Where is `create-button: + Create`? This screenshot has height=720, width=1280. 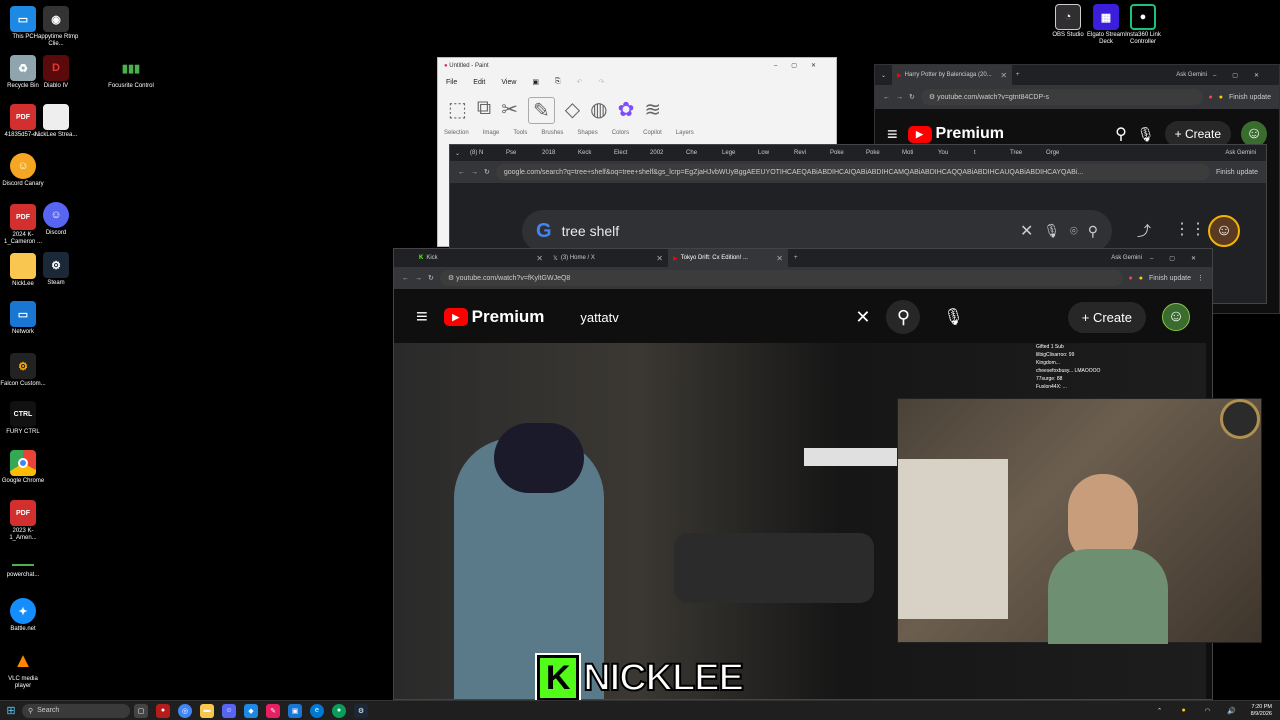 create-button: + Create is located at coordinates (1106, 317).